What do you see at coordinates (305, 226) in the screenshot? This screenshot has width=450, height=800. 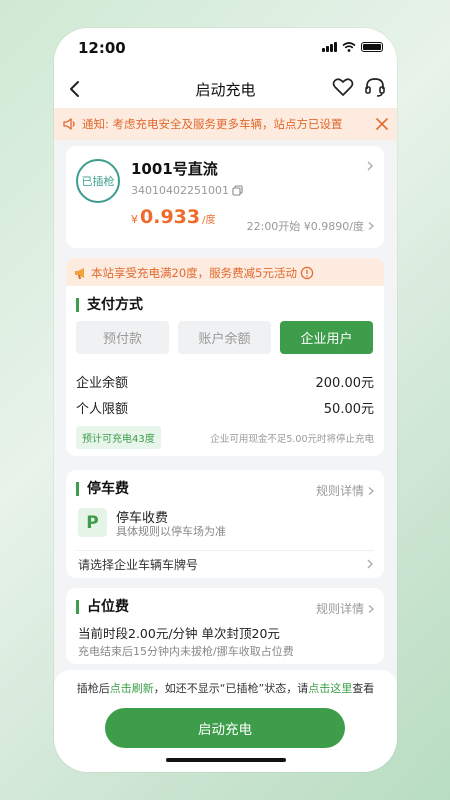 I see `next-price-text: 22:00开始 ¥0.9890/度` at bounding box center [305, 226].